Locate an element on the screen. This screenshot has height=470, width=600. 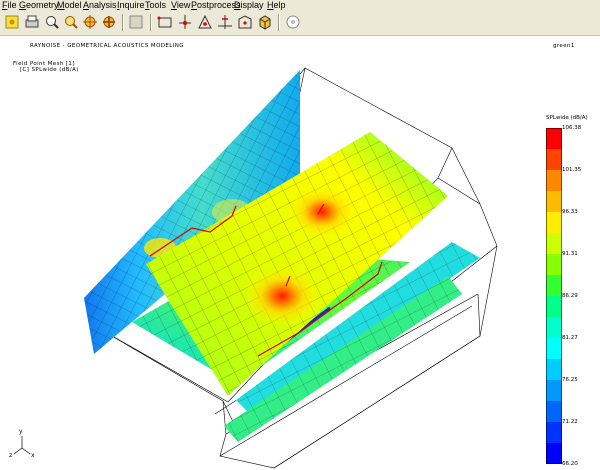
legend-colorbar is located at coordinates (554, 296).